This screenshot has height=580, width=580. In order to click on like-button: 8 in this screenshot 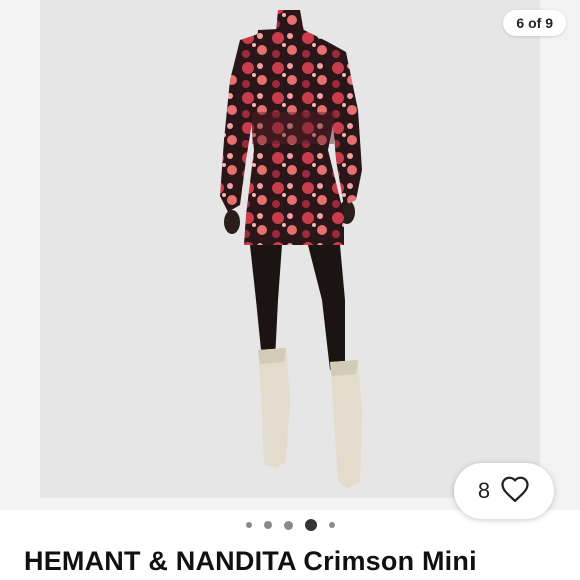, I will do `click(504, 491)`.